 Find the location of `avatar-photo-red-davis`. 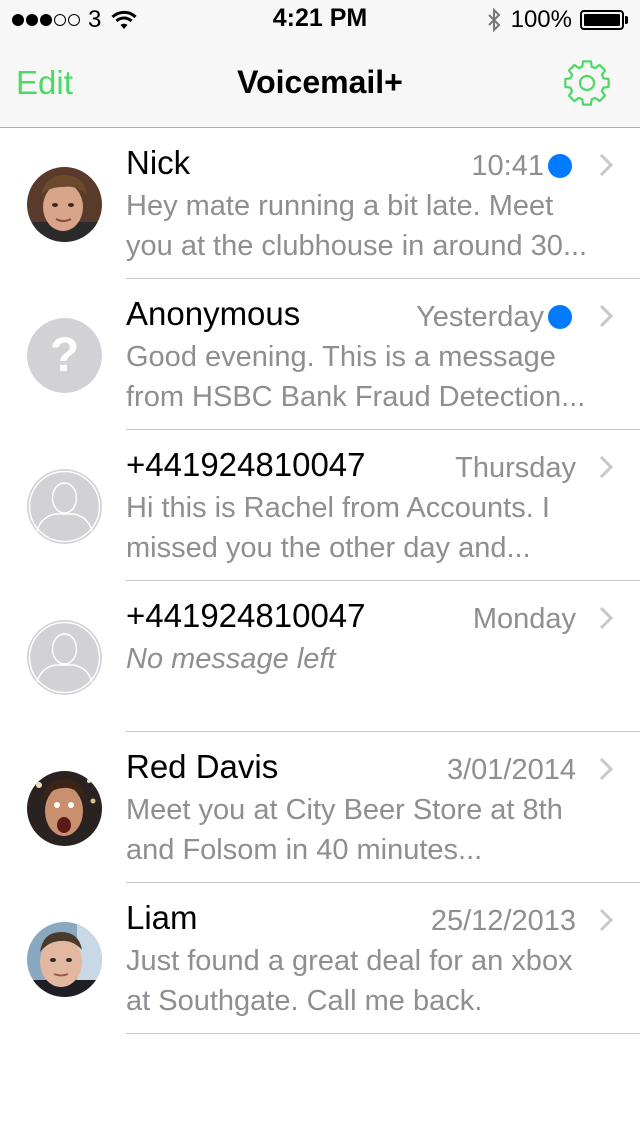

avatar-photo-red-davis is located at coordinates (64, 808).